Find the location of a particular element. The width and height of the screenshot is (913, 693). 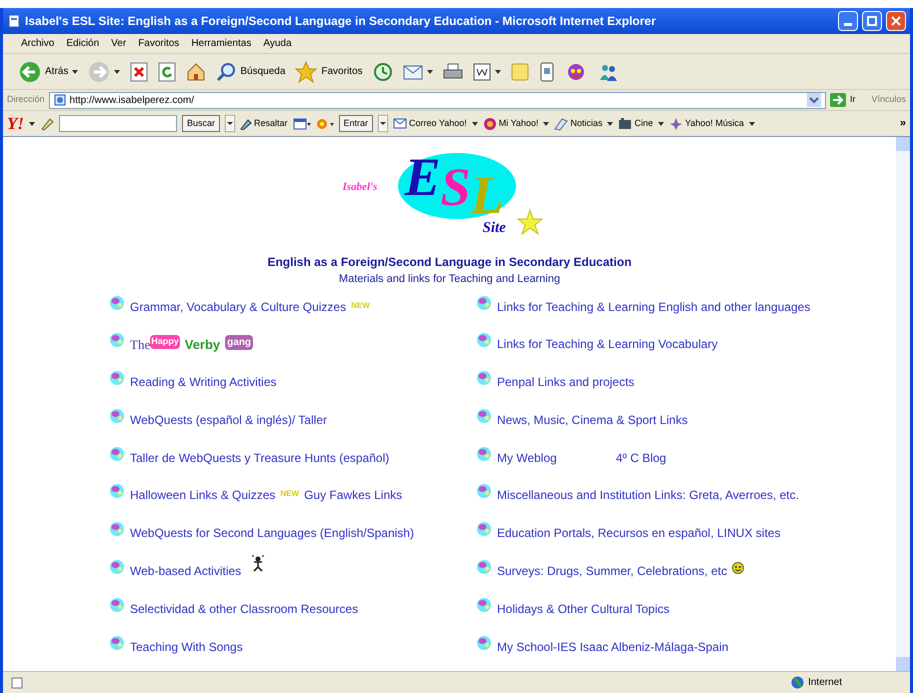

home-icon is located at coordinates (196, 72).